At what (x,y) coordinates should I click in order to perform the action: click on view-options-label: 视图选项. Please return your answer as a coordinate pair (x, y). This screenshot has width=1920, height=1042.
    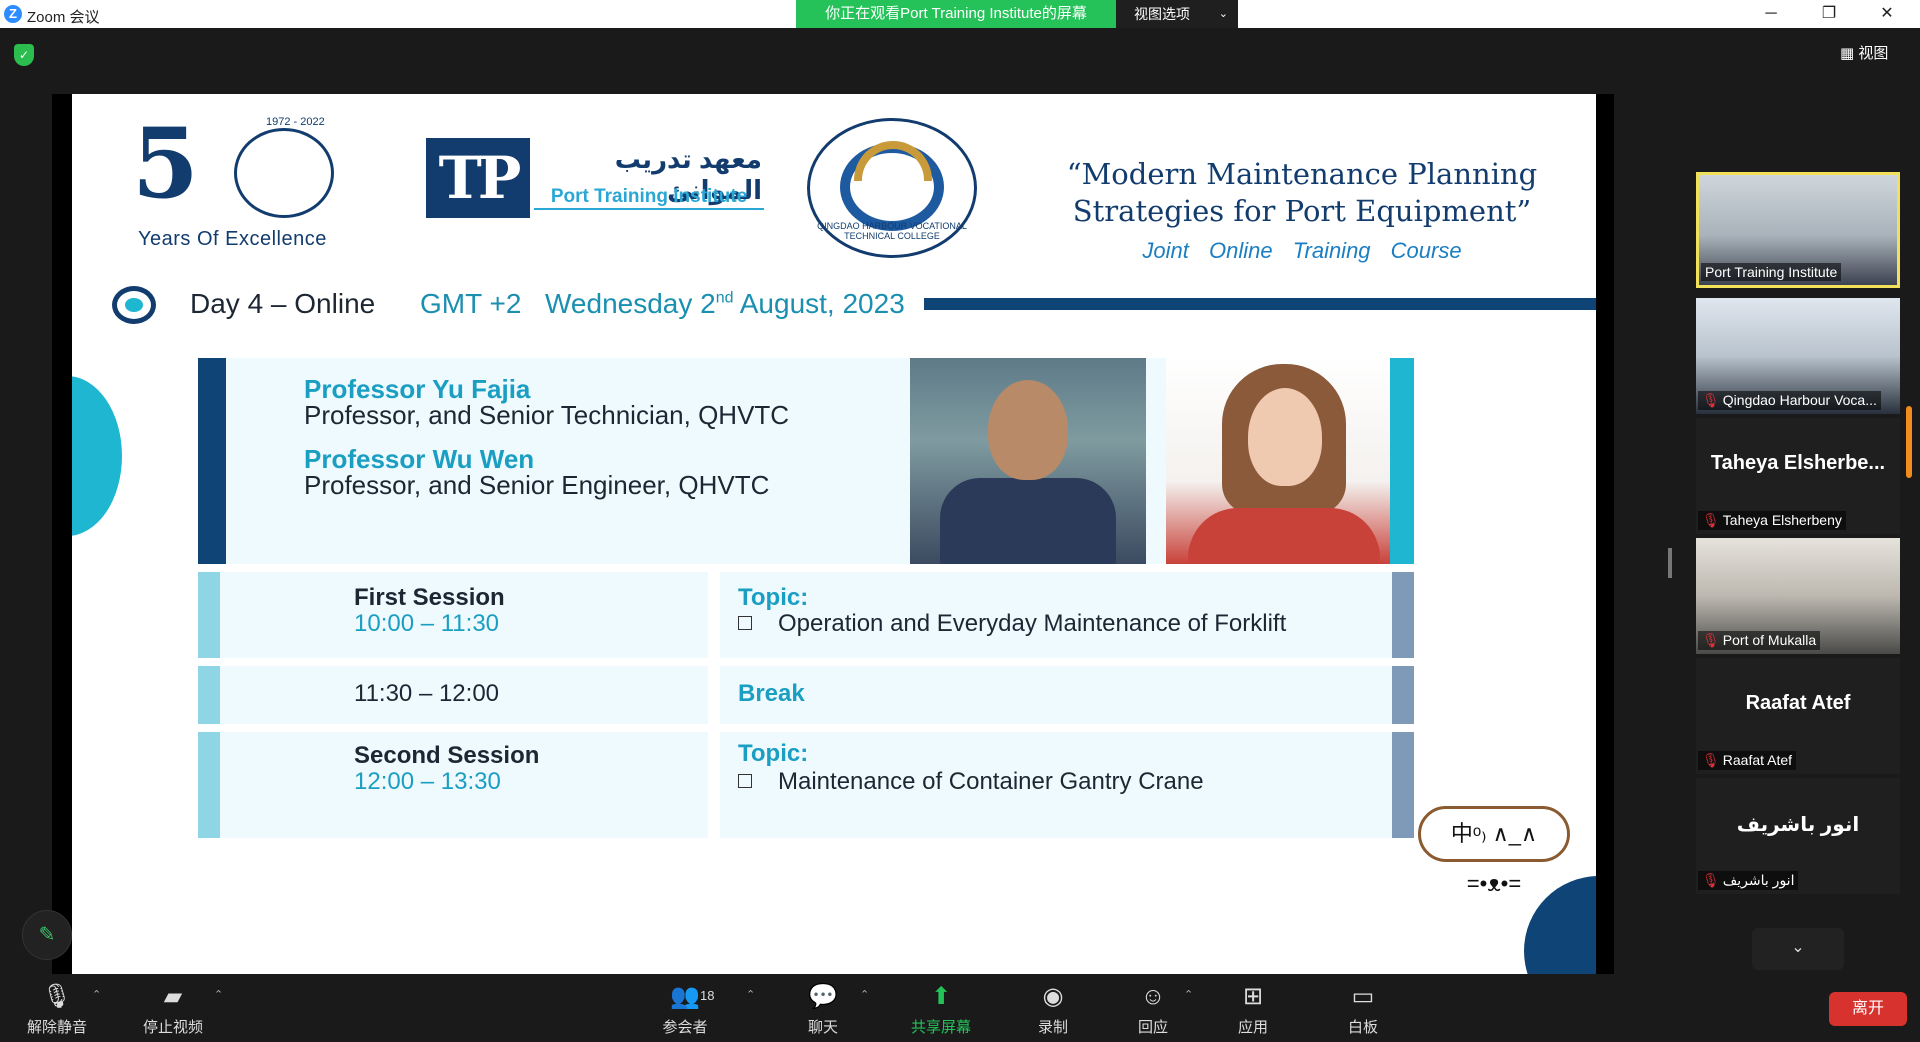
    Looking at the image, I should click on (1162, 14).